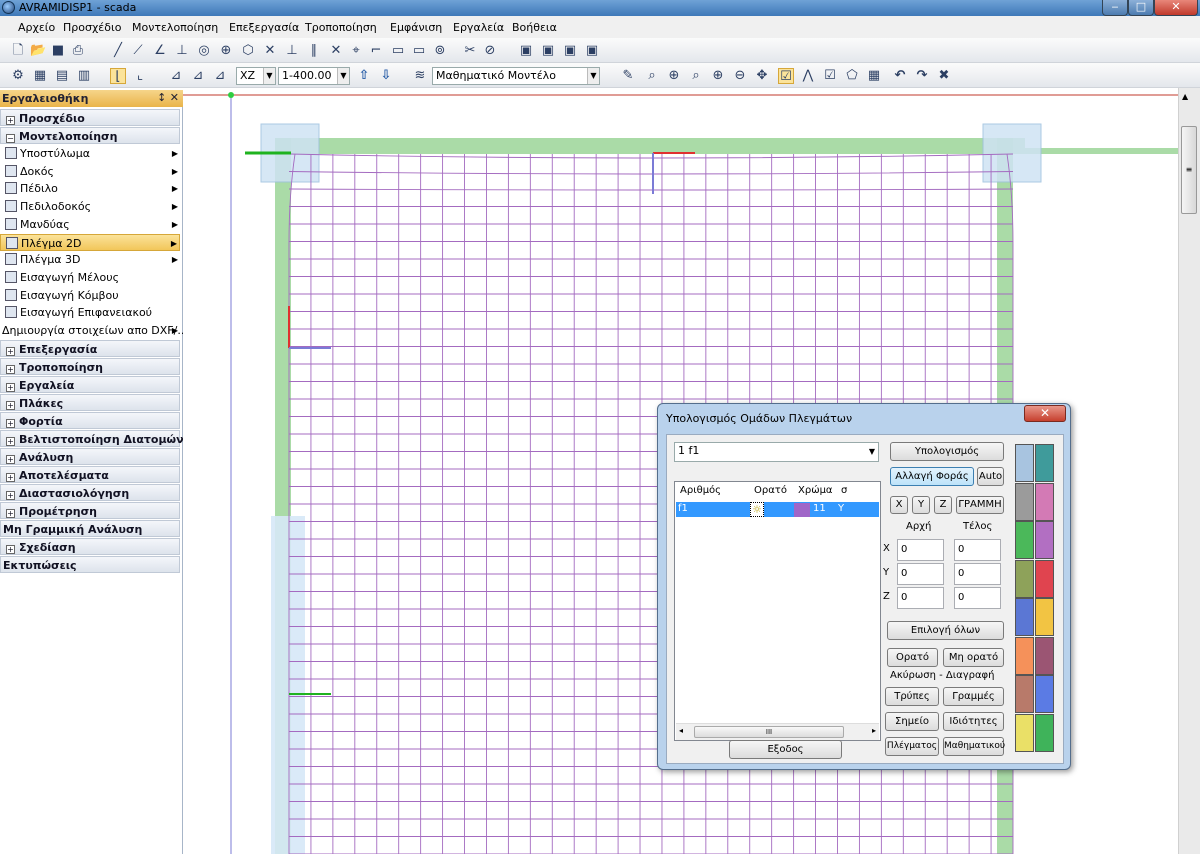 This screenshot has width=1200, height=854. What do you see at coordinates (118, 76) in the screenshot?
I see `axis-icon: ⌊` at bounding box center [118, 76].